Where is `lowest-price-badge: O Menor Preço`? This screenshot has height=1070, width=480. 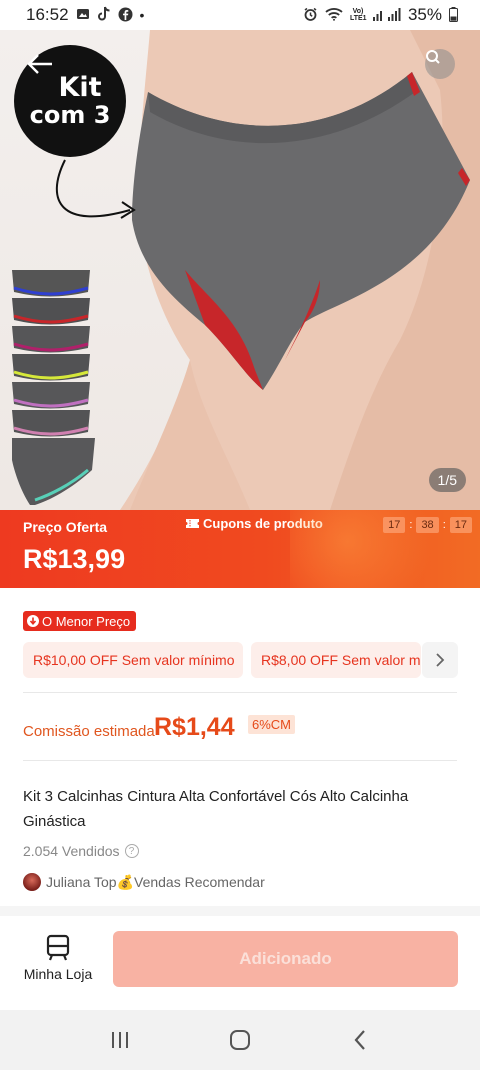
lowest-price-badge: O Menor Preço is located at coordinates (80, 621).